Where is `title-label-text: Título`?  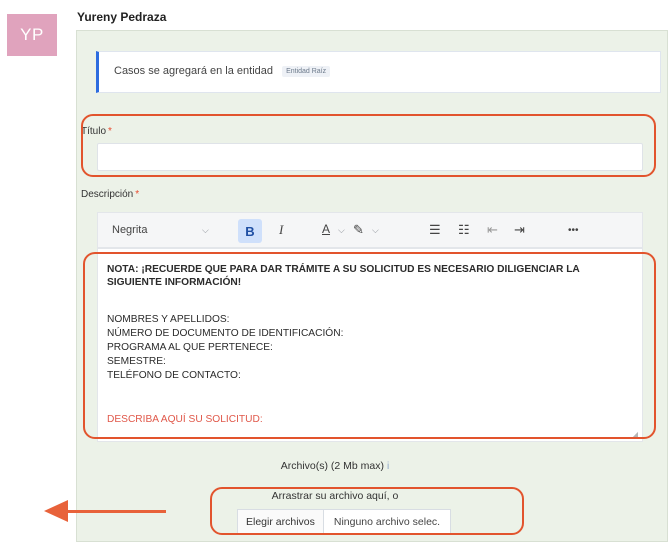 title-label-text: Título is located at coordinates (94, 131).